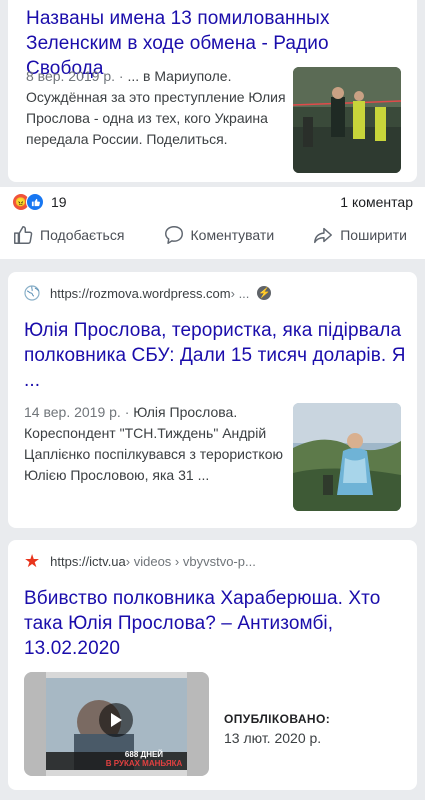 The image size is (425, 800). What do you see at coordinates (59, 202) in the screenshot?
I see `reaction-count: 19` at bounding box center [59, 202].